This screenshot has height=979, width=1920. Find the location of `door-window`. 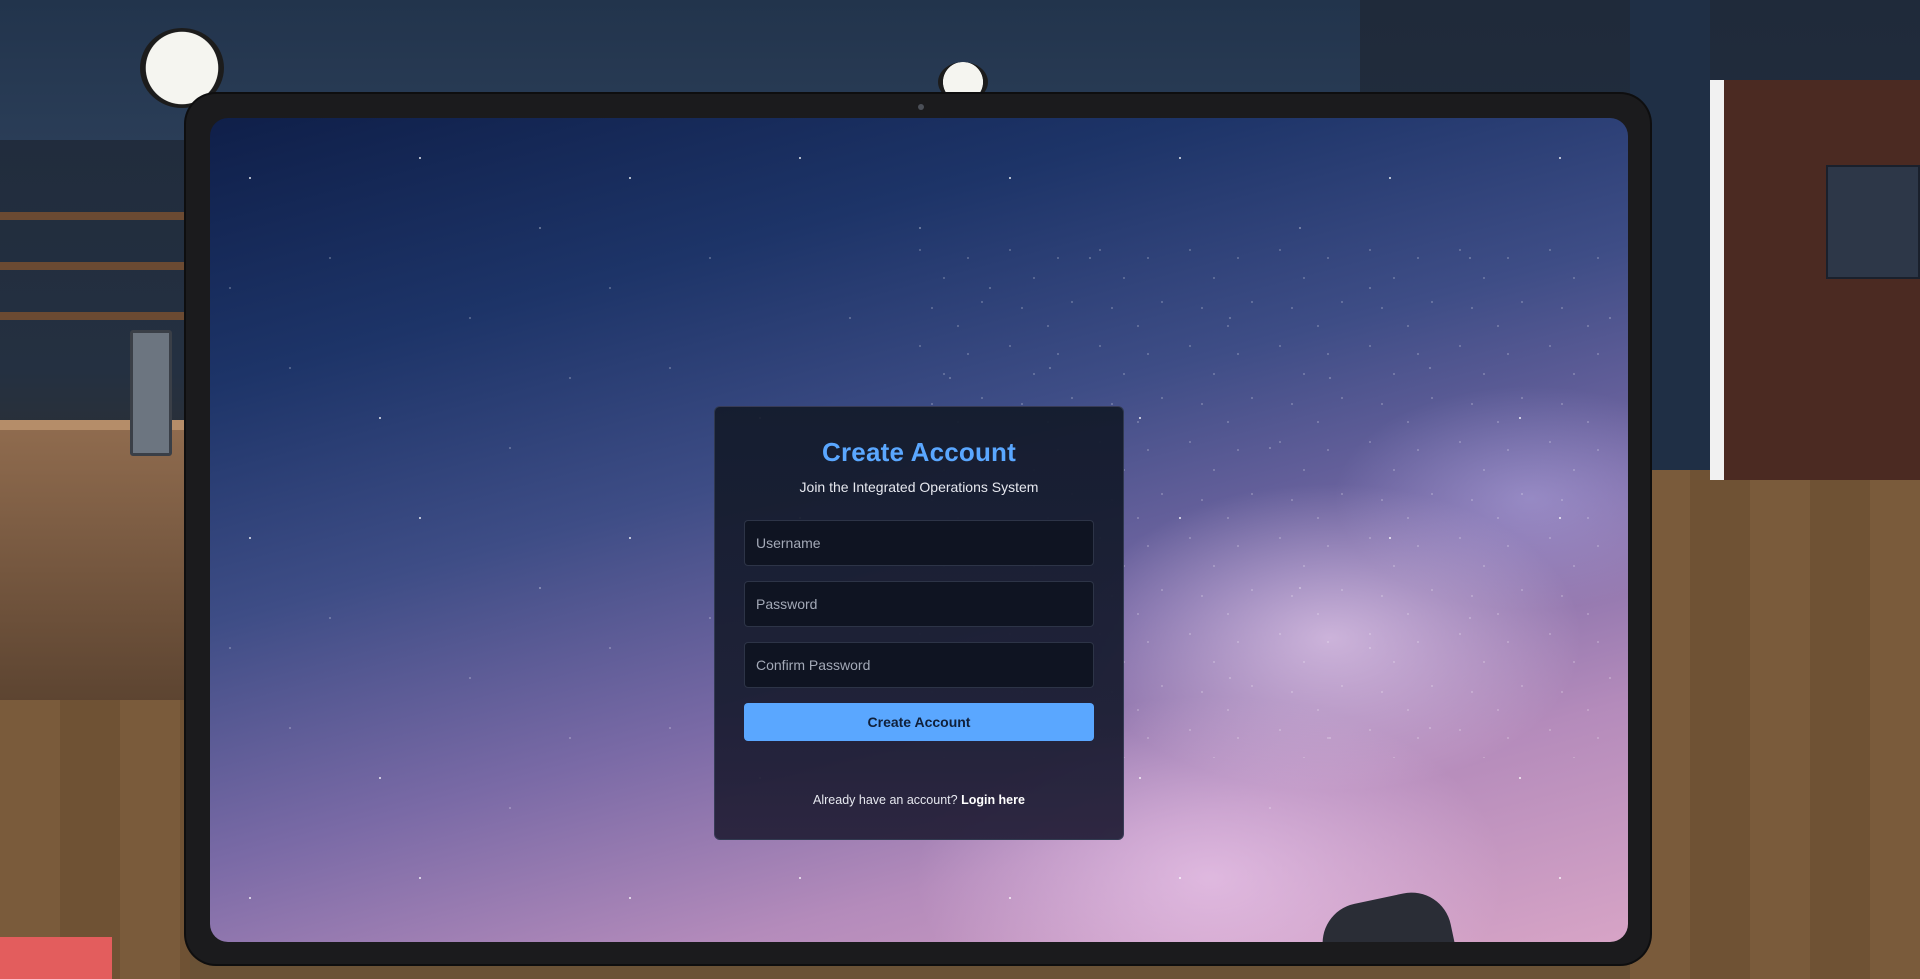

door-window is located at coordinates (1873, 222).